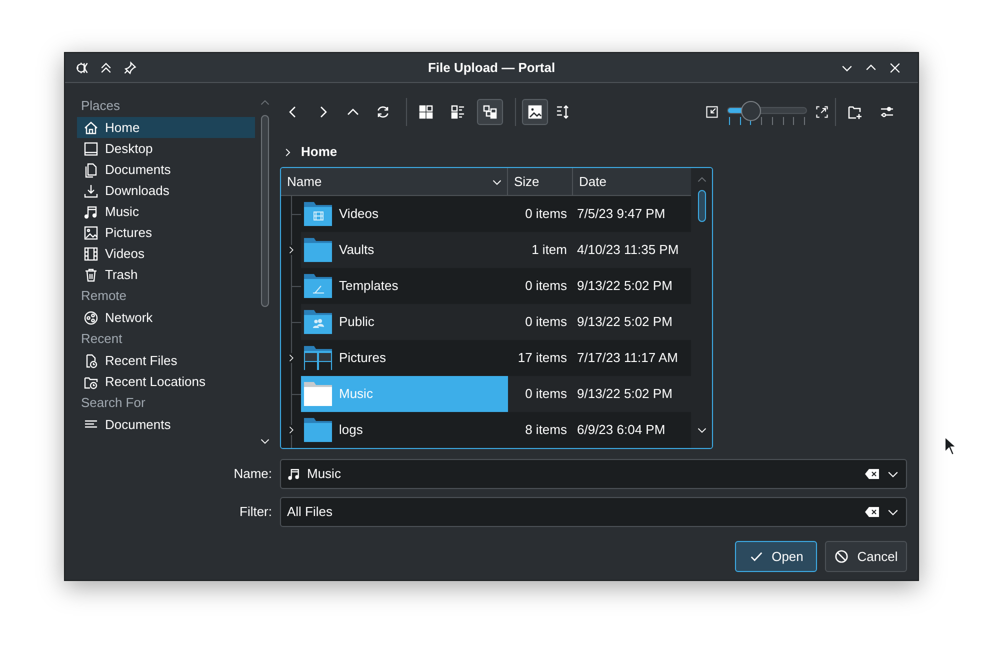  Describe the element at coordinates (91, 274) in the screenshot. I see `trash-icon` at that location.